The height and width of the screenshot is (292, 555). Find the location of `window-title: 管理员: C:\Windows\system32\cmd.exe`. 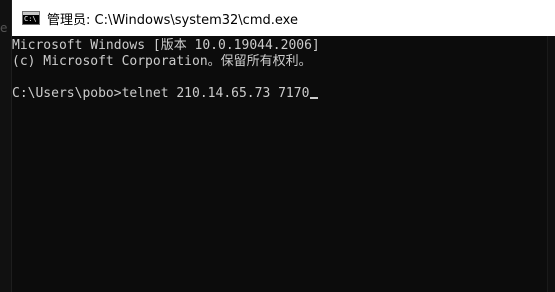

window-title: 管理员: C:\Windows\system32\cmd.exe is located at coordinates (172, 20).